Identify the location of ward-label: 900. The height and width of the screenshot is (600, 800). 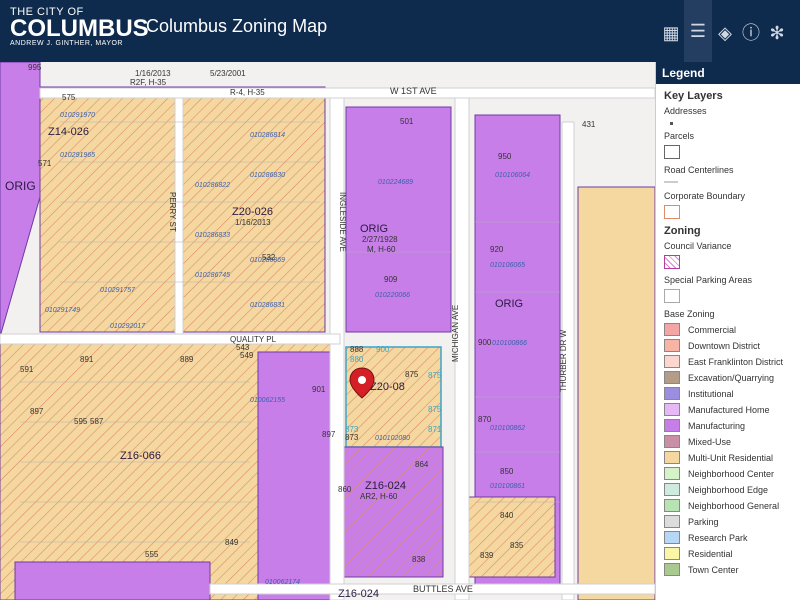
(383, 349).